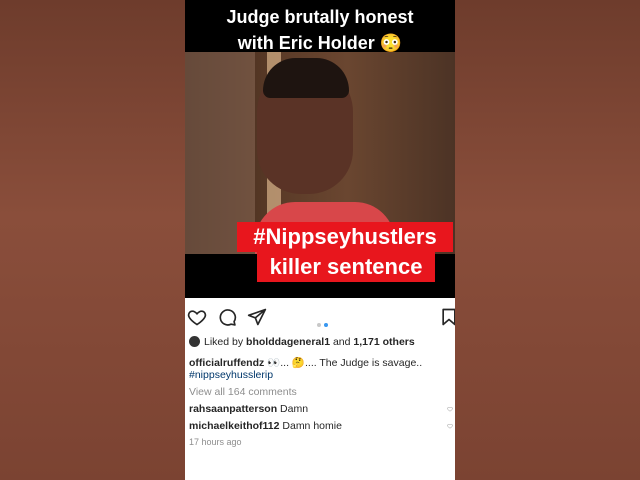  I want to click on share-icon, so click(257, 317).